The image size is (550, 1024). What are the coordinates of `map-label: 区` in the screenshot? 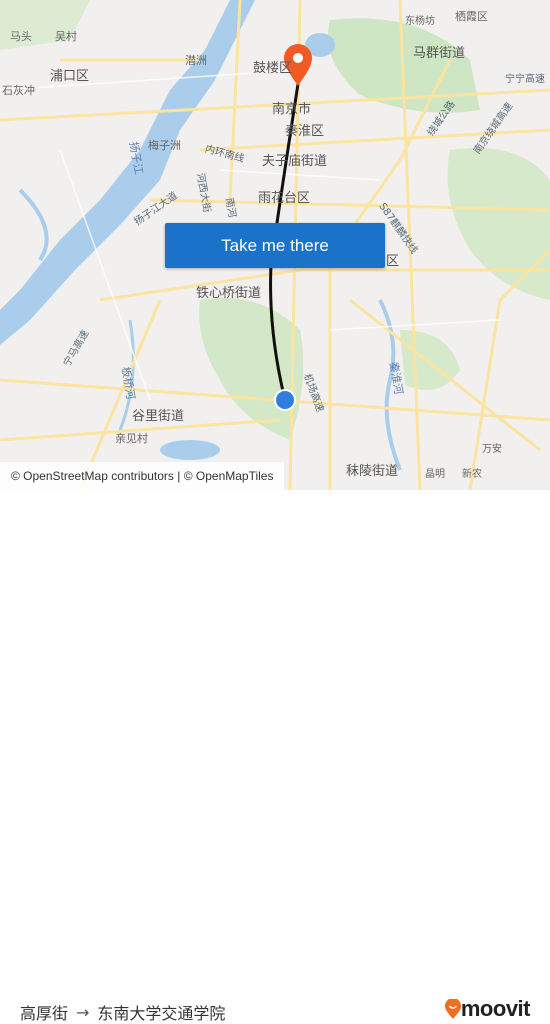 It's located at (392, 259).